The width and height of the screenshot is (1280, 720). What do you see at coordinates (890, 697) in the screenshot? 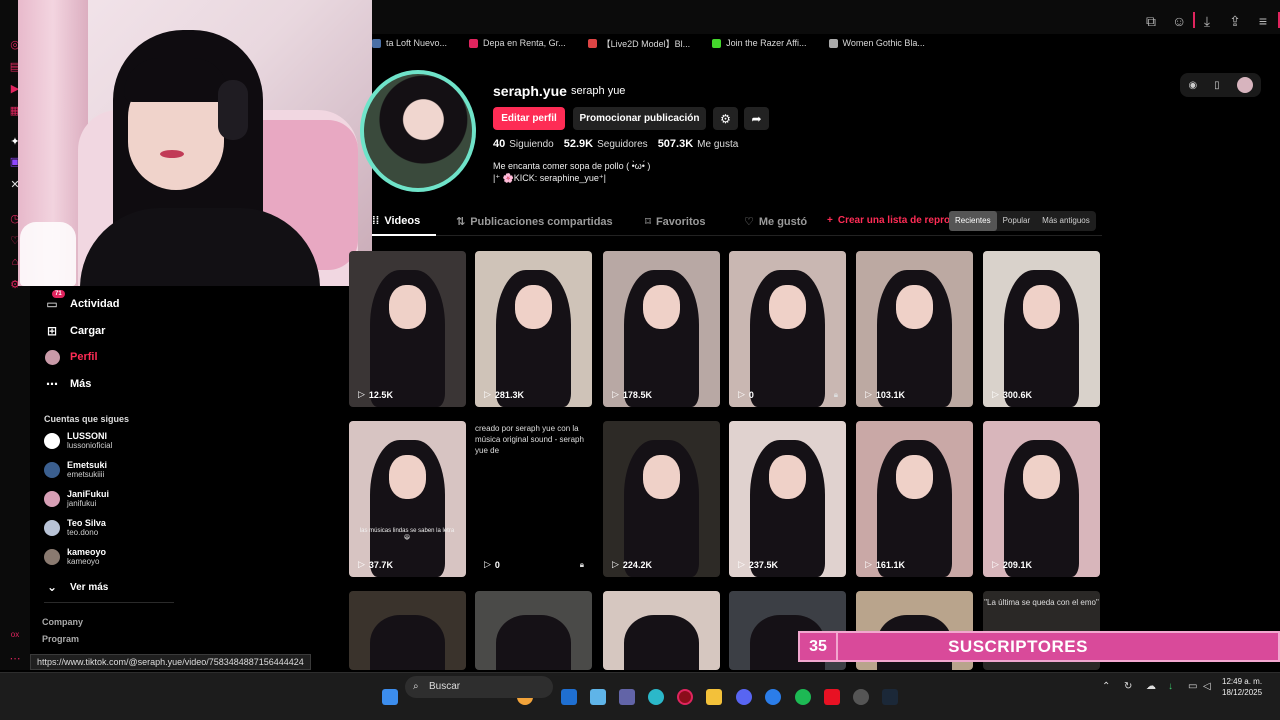
I see `steam-icon` at bounding box center [890, 697].